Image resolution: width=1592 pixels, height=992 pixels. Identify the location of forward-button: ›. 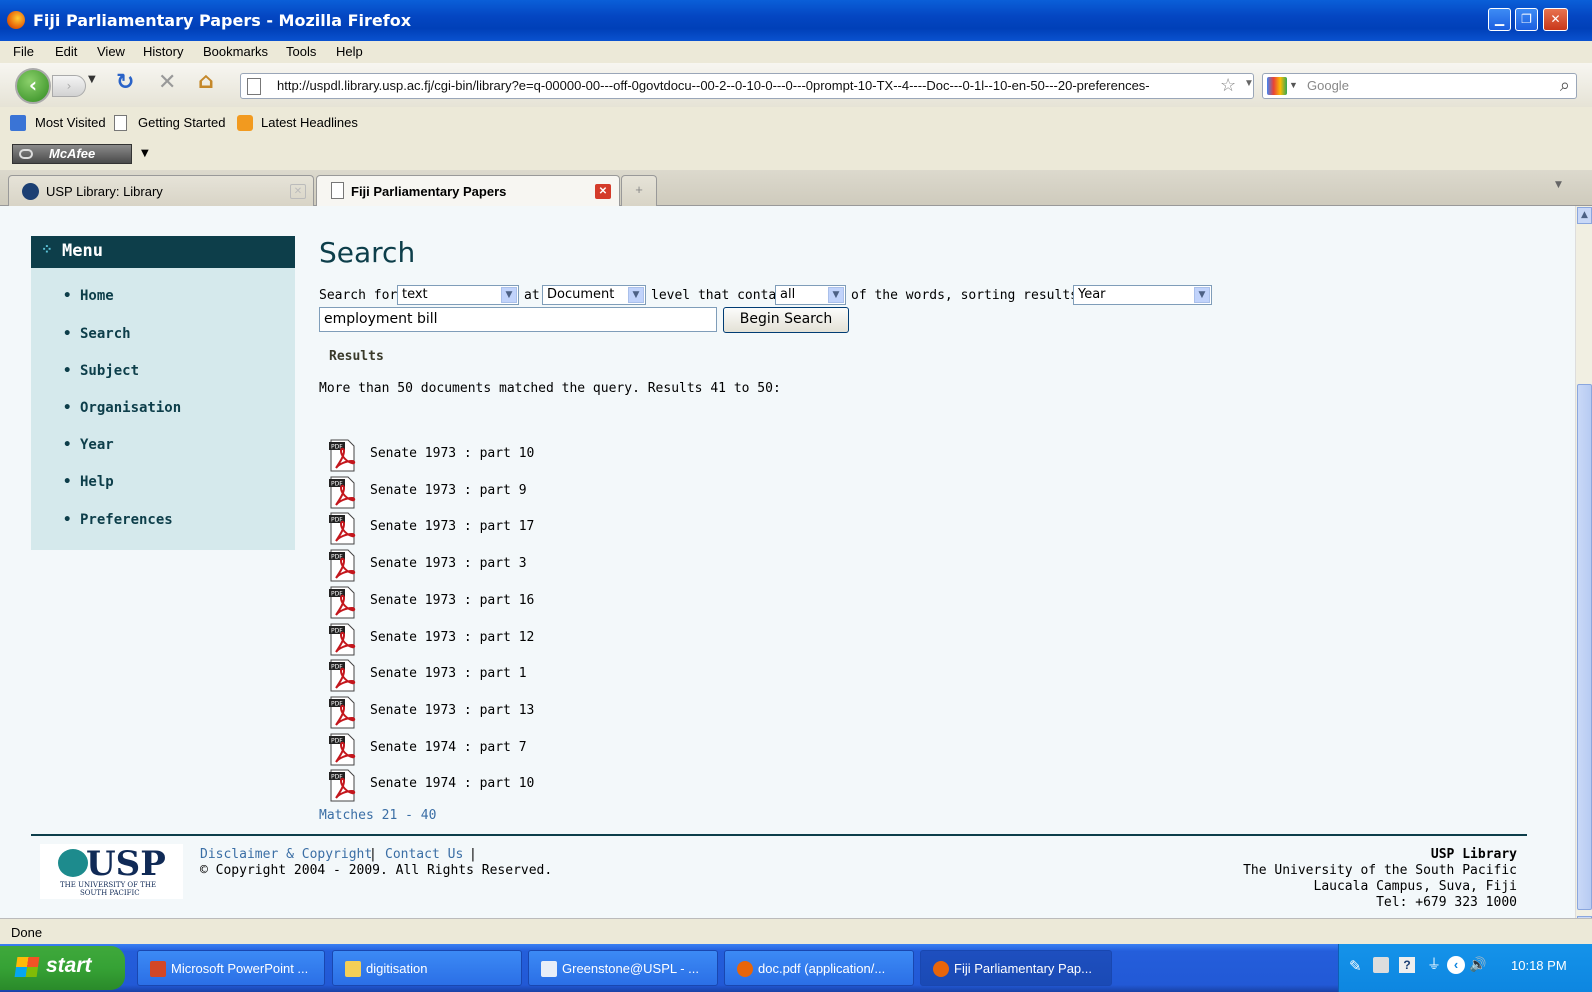
(69, 86).